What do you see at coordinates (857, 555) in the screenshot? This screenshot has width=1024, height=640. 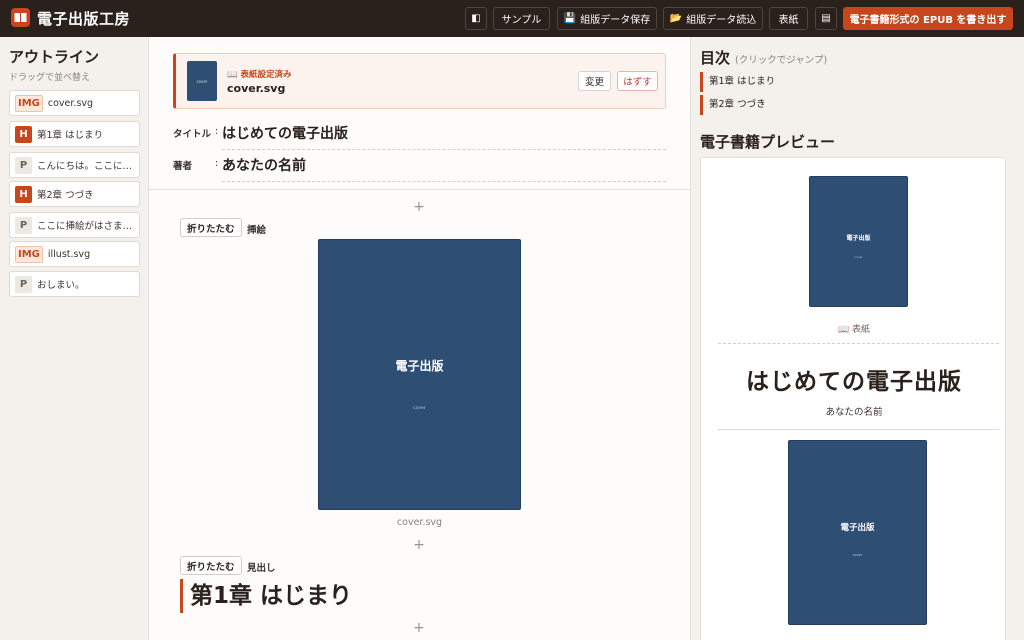 I see `preview-image-subtitle: cover` at bounding box center [857, 555].